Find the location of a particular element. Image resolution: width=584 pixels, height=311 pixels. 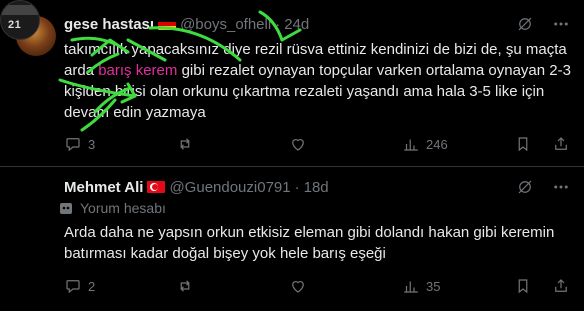

action-bar: 2 35 is located at coordinates (318, 286).